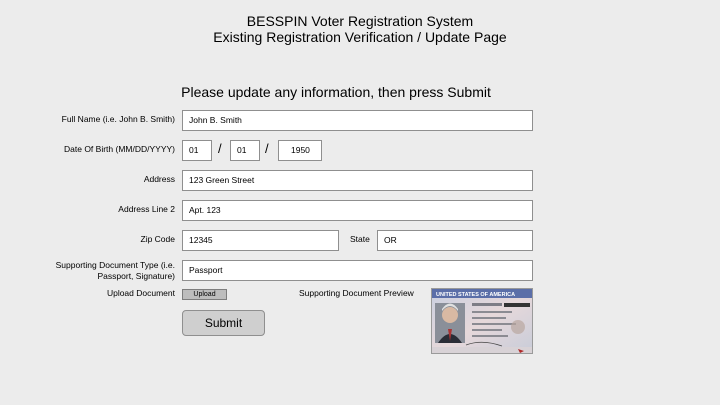 Image resolution: width=720 pixels, height=405 pixels. What do you see at coordinates (158, 239) in the screenshot?
I see `zip-label: Zip Code` at bounding box center [158, 239].